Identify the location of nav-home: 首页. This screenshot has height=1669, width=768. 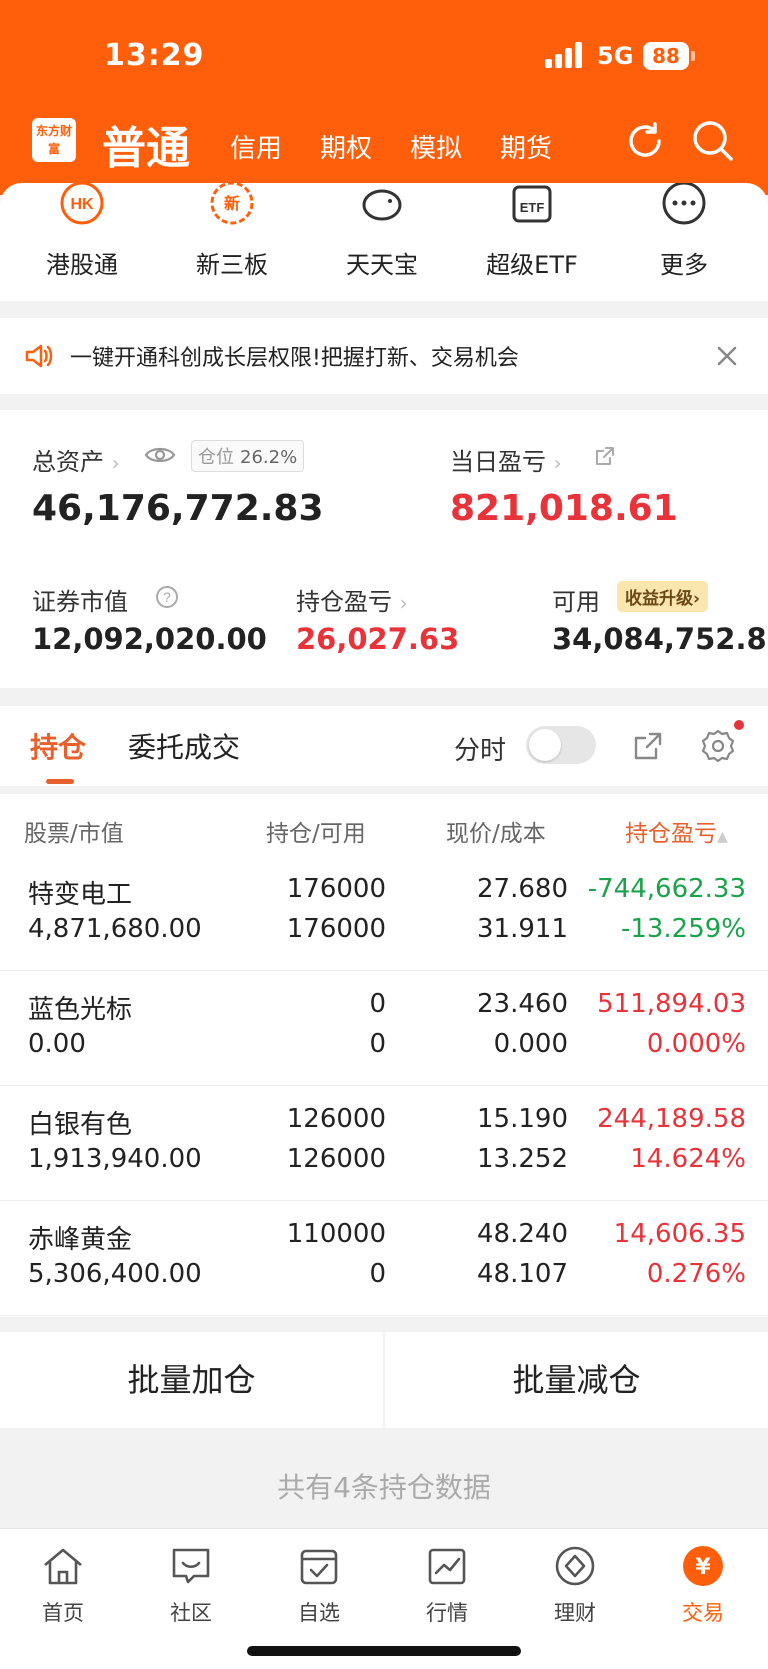
(63, 1586).